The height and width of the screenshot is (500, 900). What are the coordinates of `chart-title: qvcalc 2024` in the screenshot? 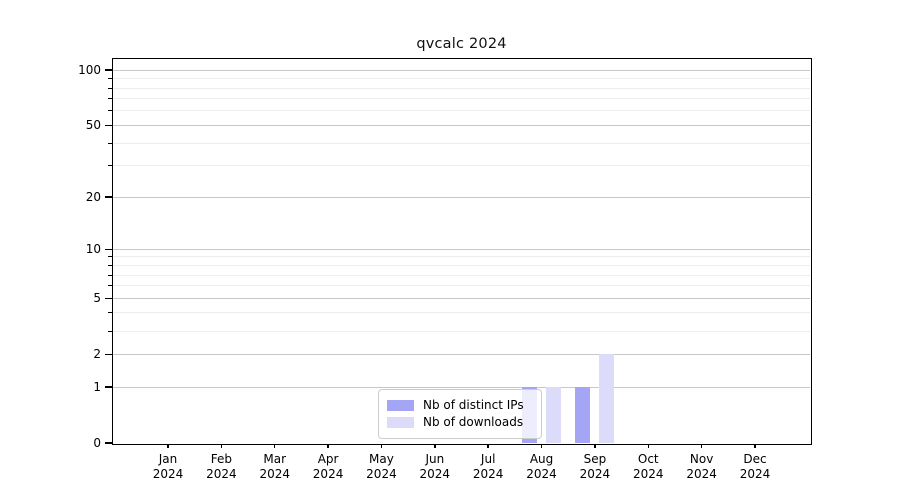 It's located at (461, 44).